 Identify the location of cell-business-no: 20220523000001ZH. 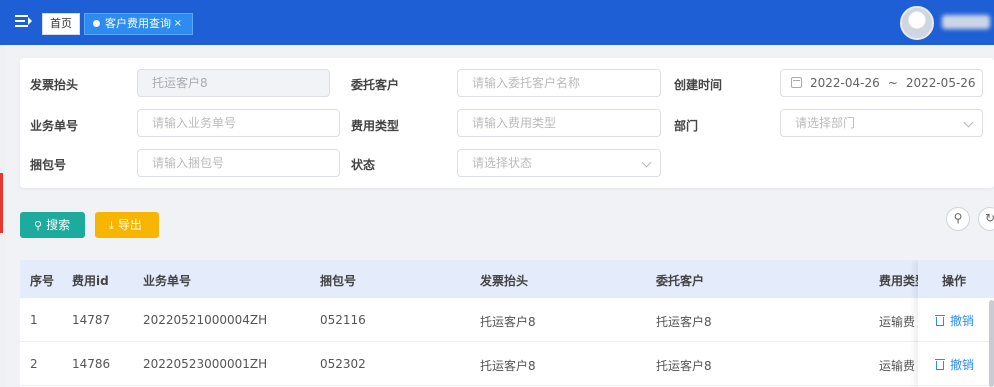
(205, 364).